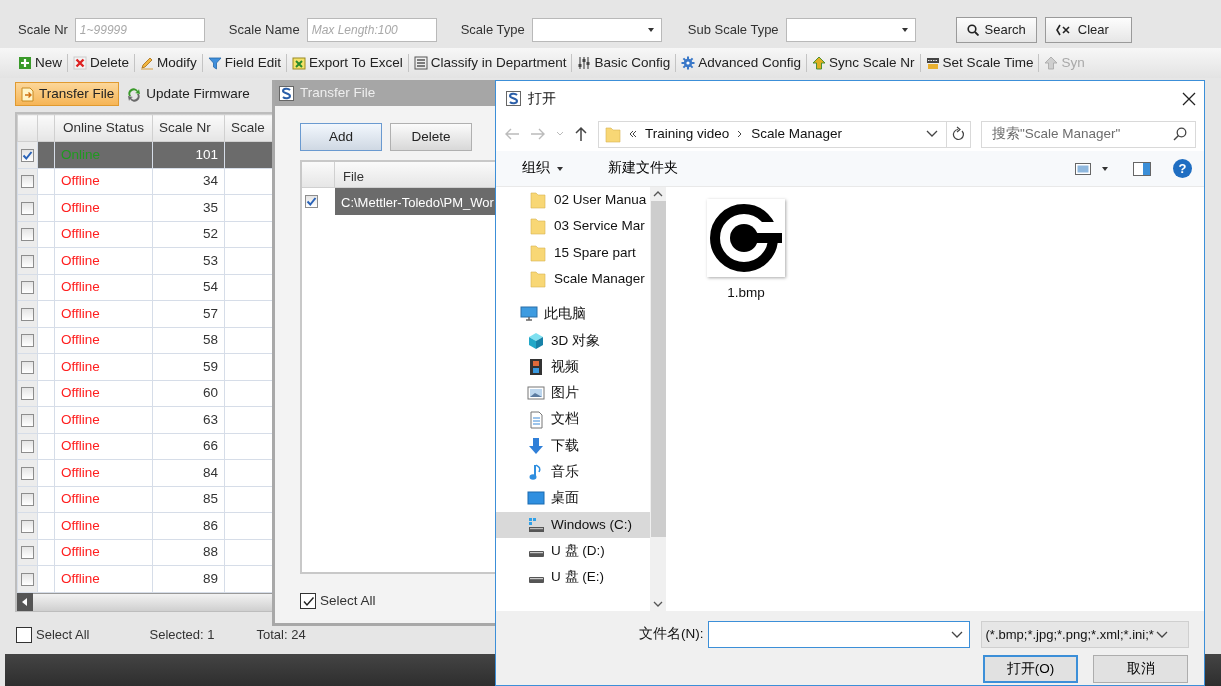 This screenshot has width=1221, height=686. I want to click on toolbar-button: Basic Config, so click(624, 63).